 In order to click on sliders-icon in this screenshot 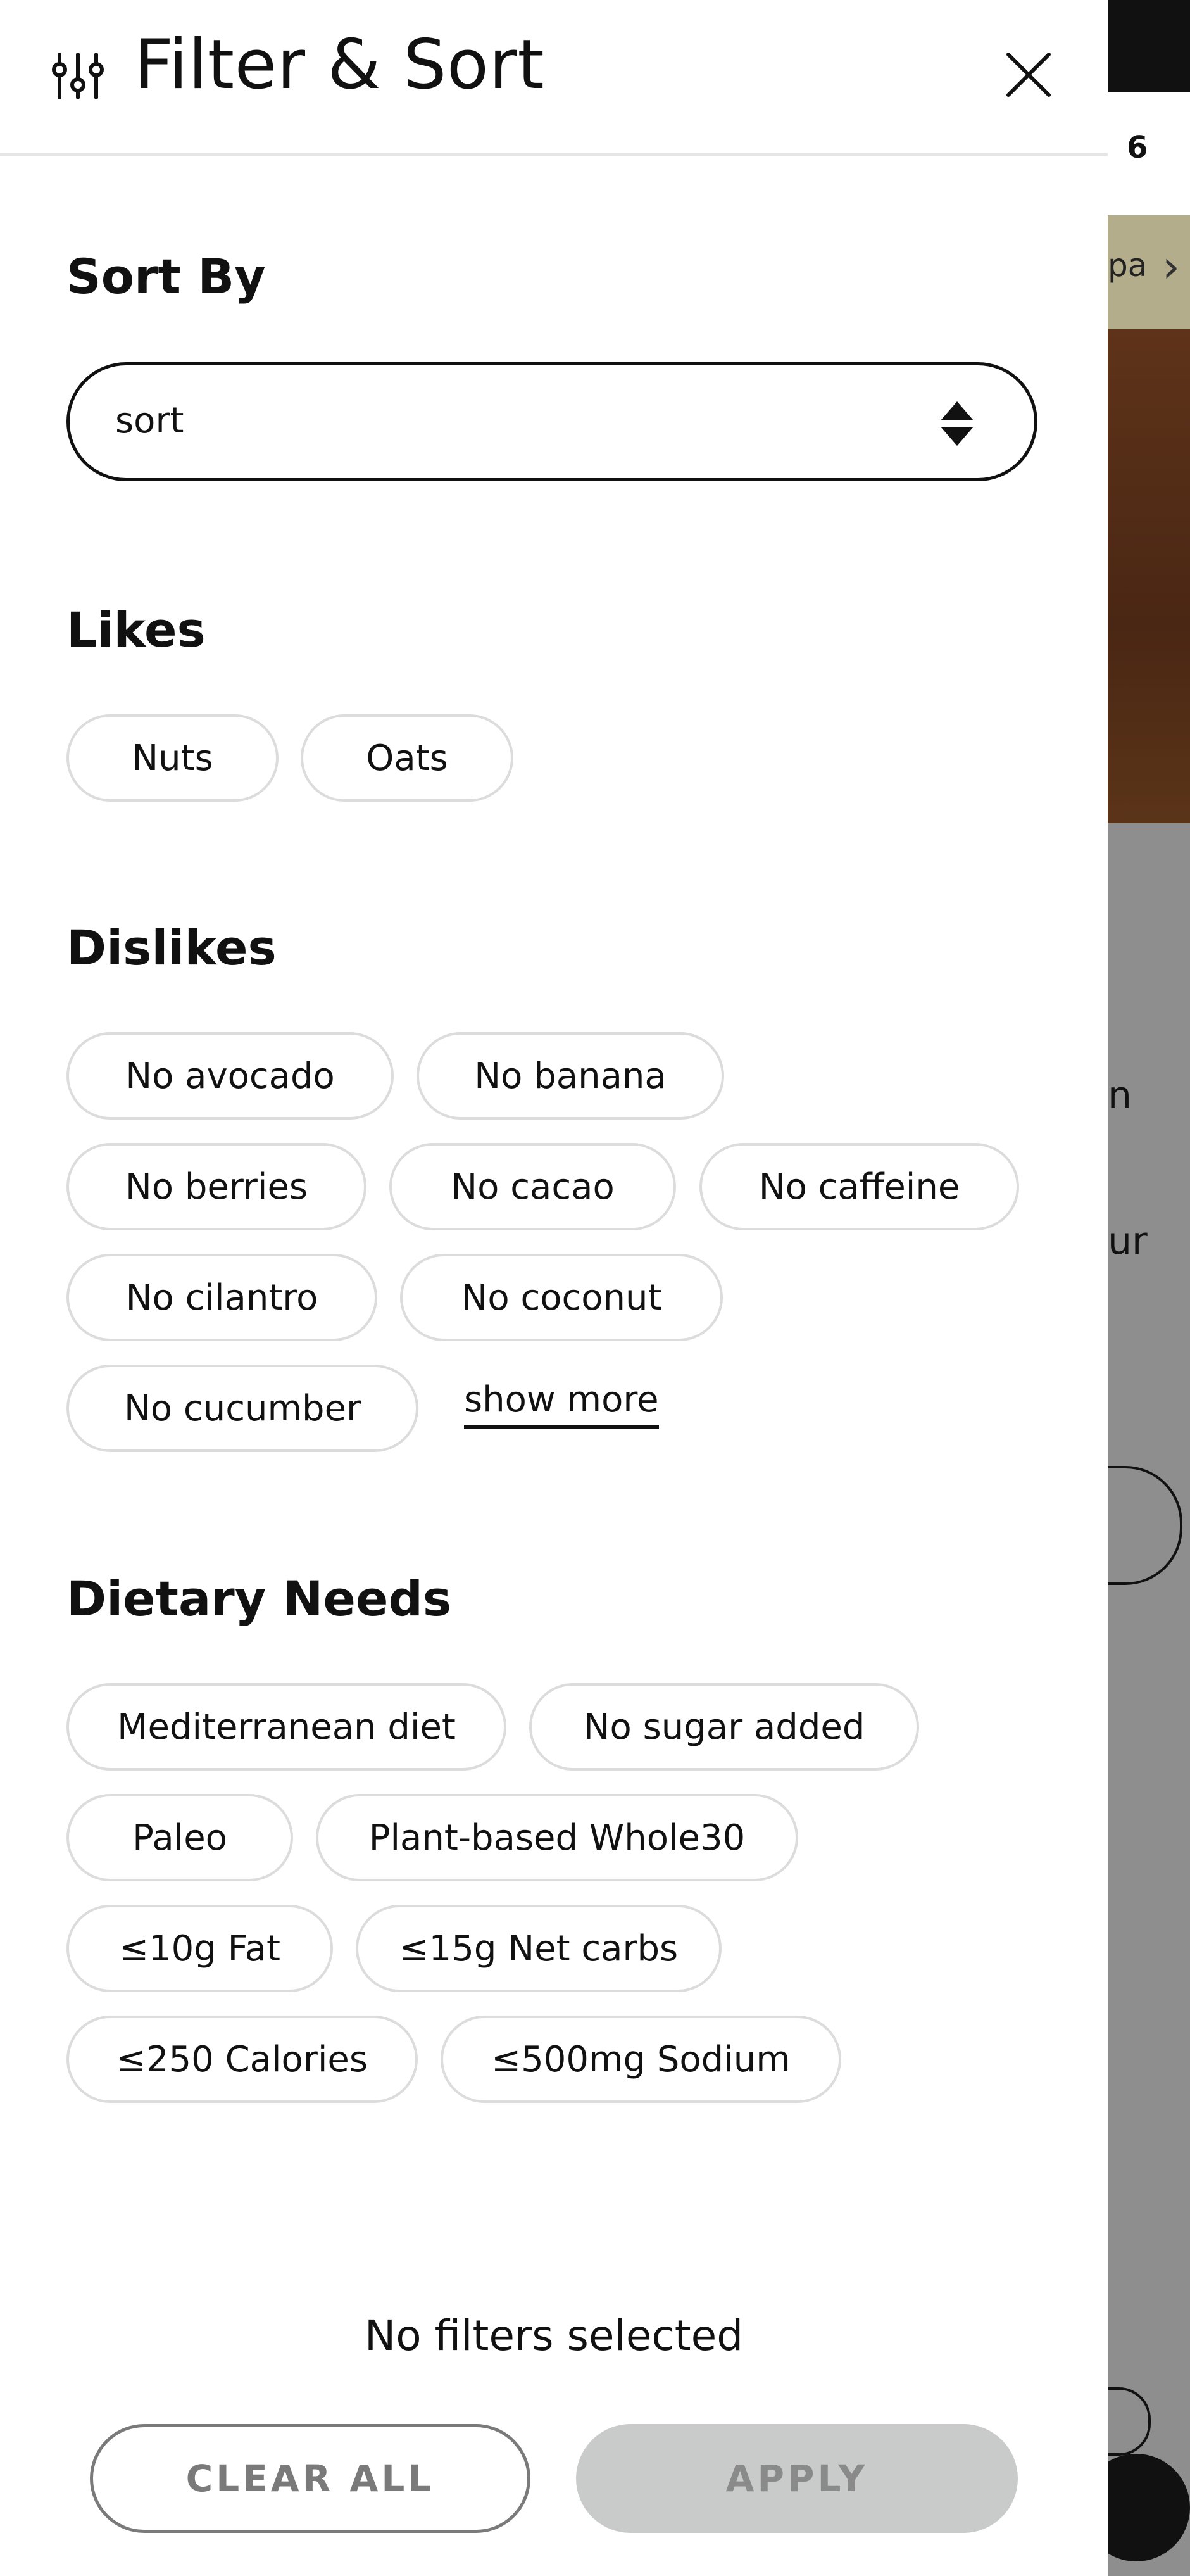, I will do `click(78, 76)`.